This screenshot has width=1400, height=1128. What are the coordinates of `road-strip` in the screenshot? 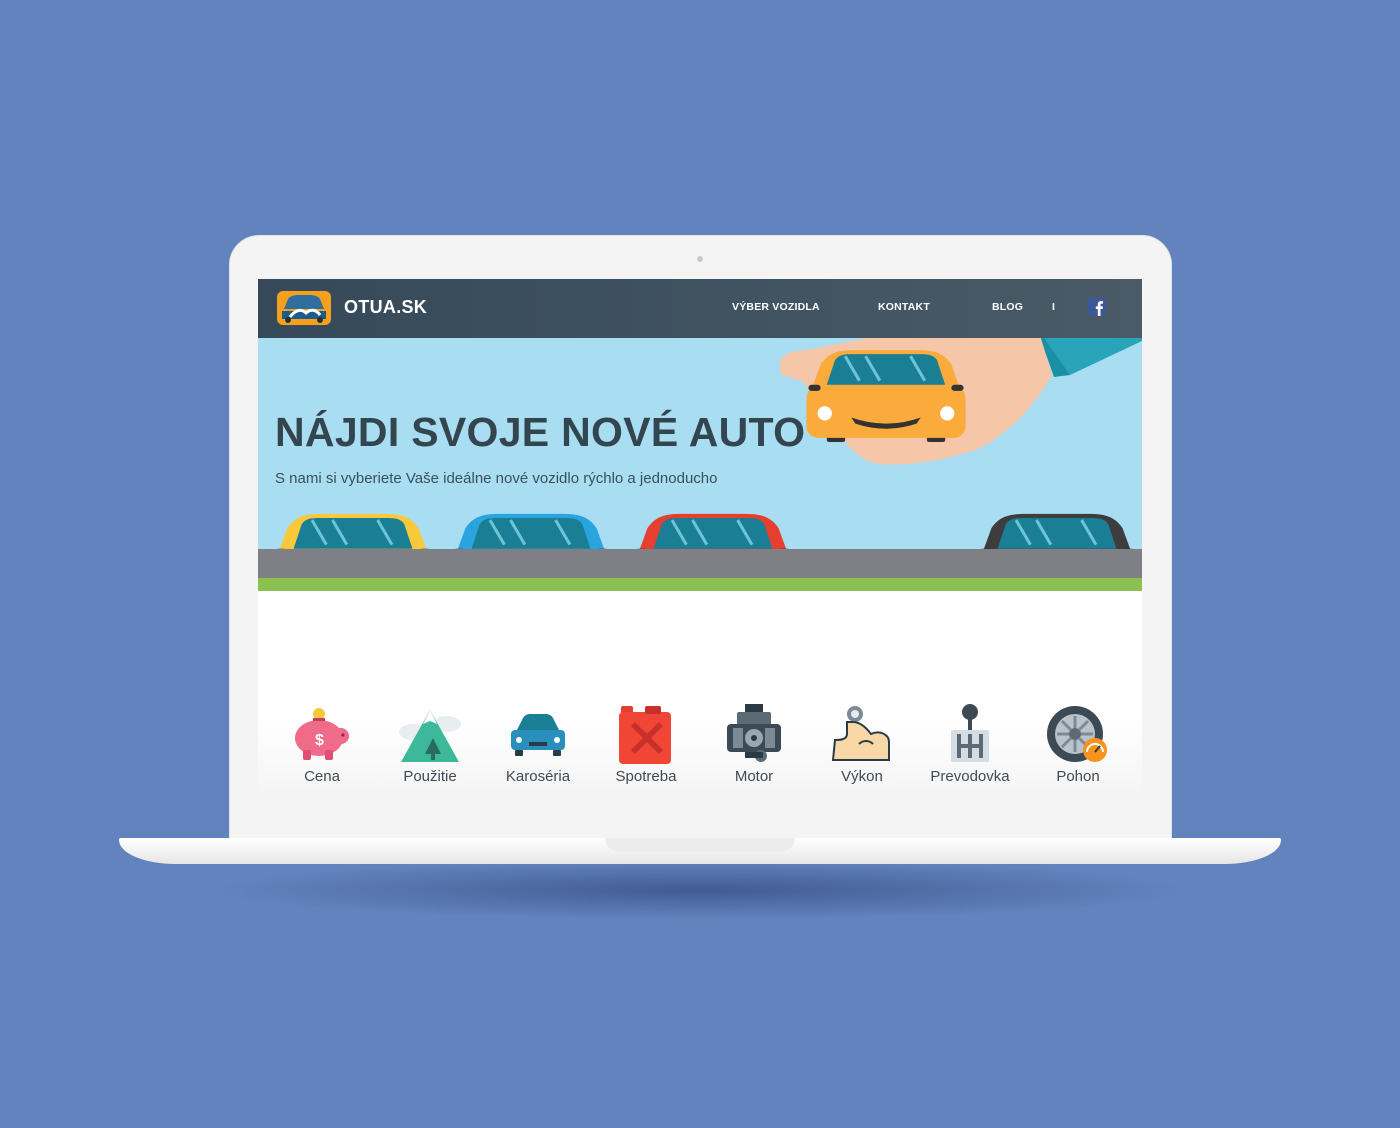 It's located at (700, 563).